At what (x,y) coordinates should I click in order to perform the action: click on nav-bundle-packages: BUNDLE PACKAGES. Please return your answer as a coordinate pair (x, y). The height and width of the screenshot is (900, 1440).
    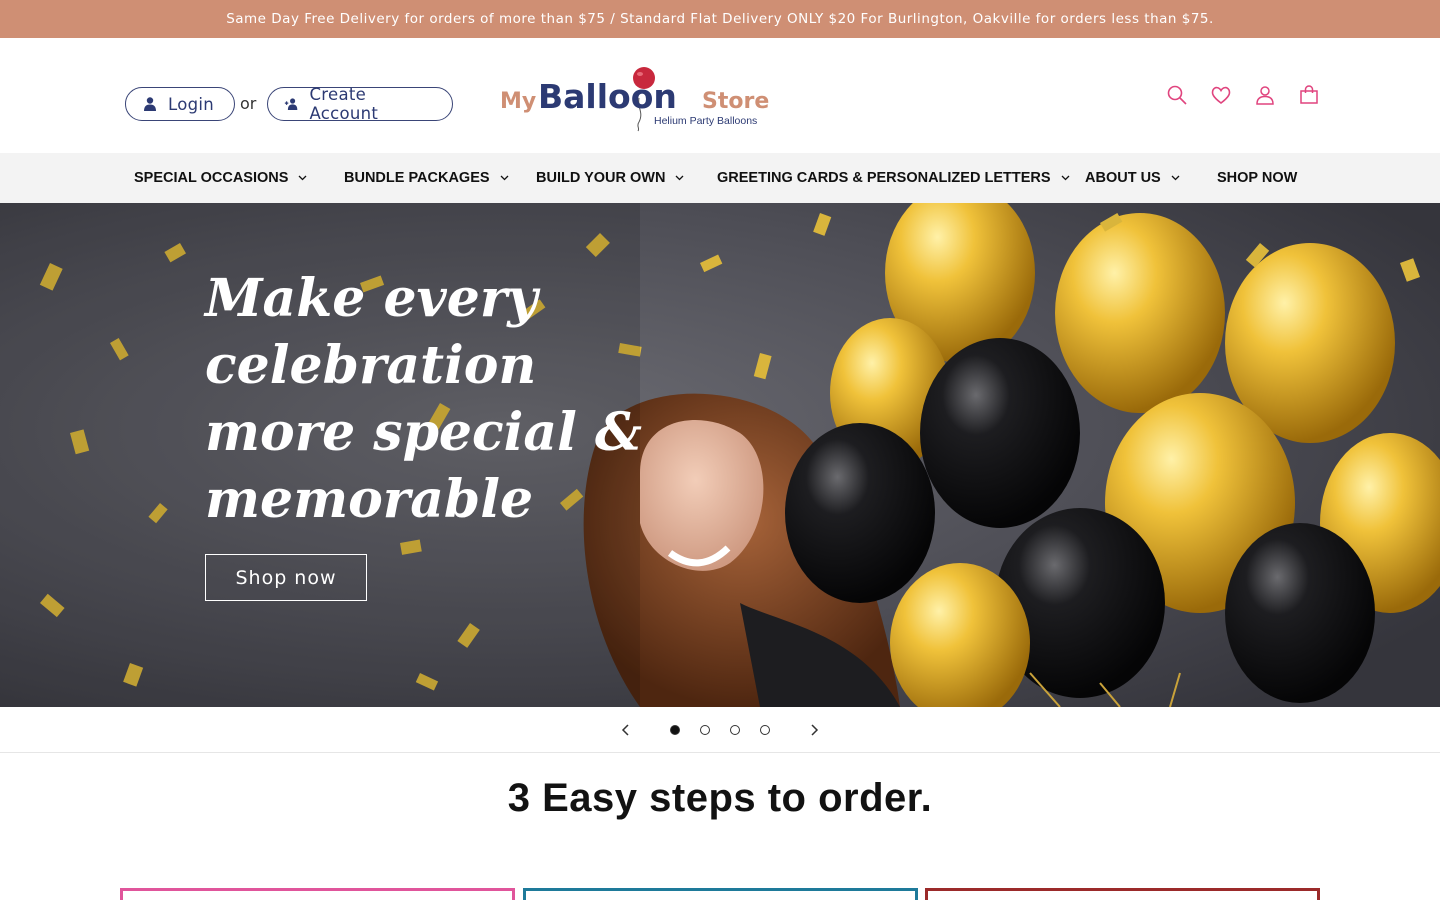
    Looking at the image, I should click on (426, 178).